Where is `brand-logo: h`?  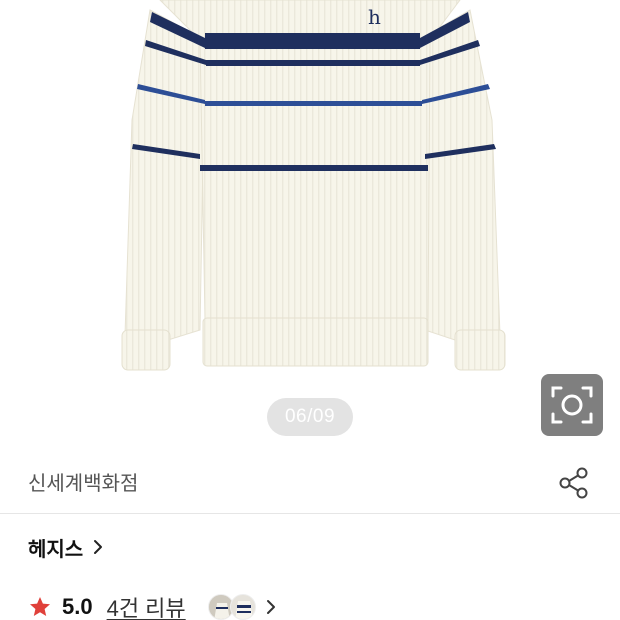
brand-logo: h is located at coordinates (374, 17).